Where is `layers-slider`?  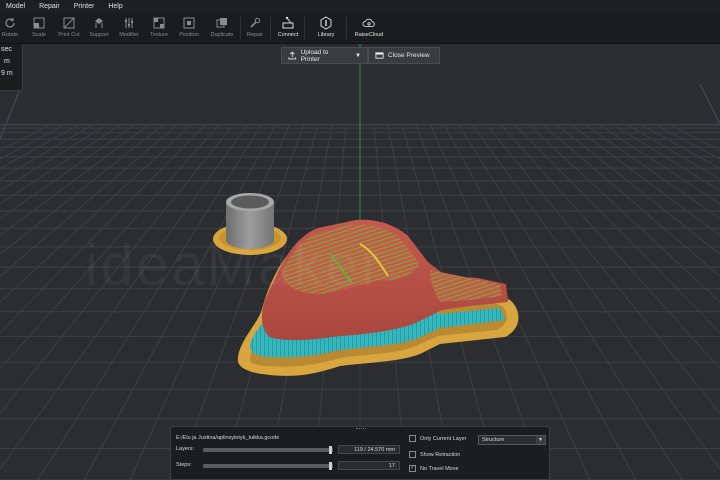 layers-slider is located at coordinates (268, 450).